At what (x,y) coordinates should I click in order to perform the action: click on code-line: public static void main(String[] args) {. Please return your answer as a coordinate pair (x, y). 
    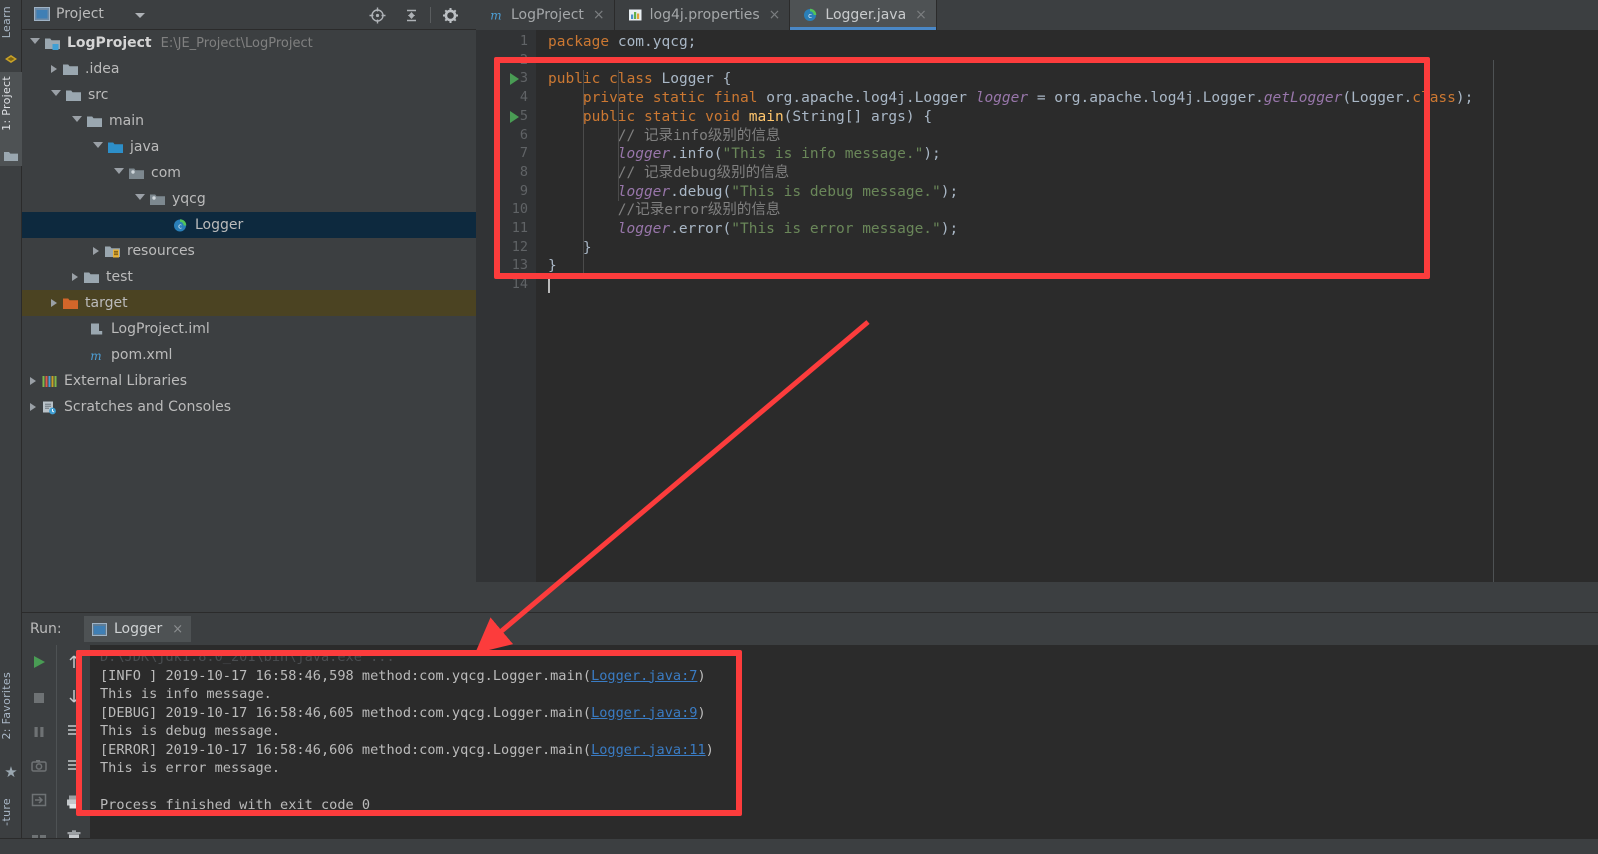
    Looking at the image, I should click on (757, 117).